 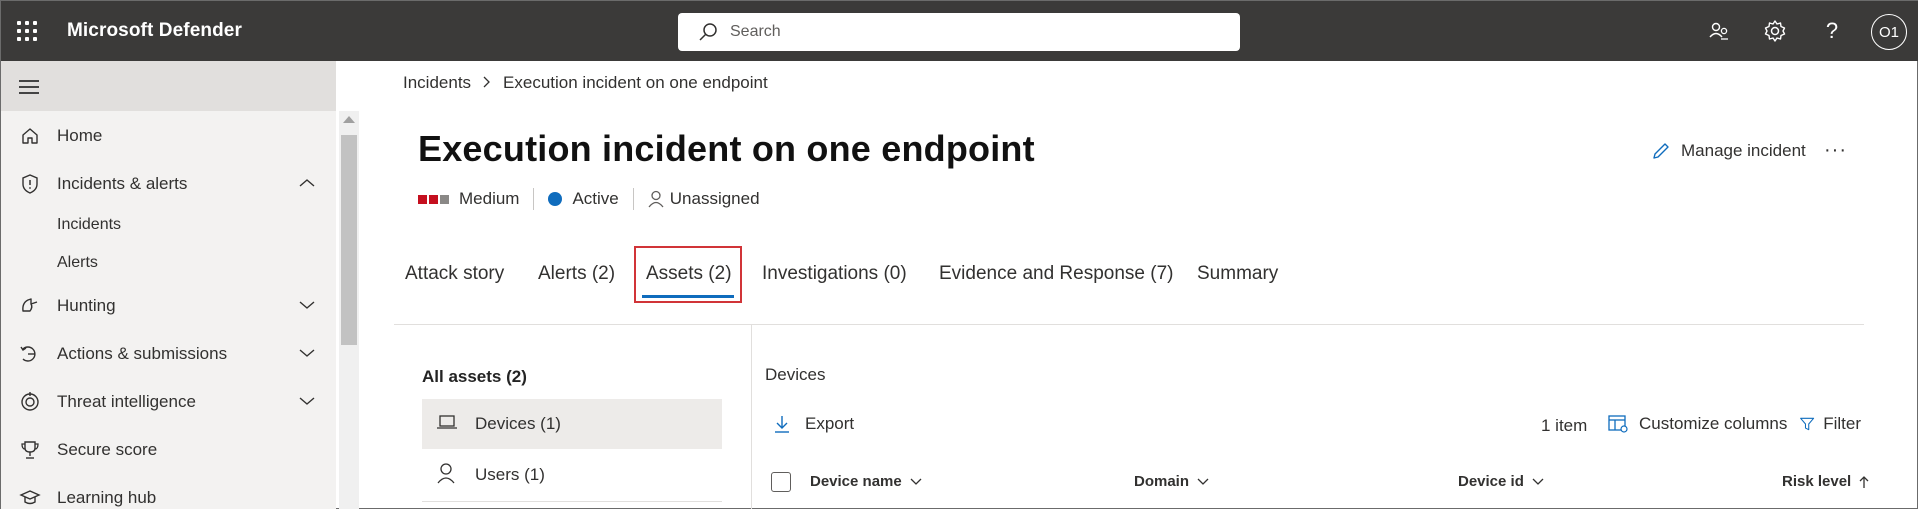 What do you see at coordinates (1832, 31) in the screenshot?
I see `help-icon: ?` at bounding box center [1832, 31].